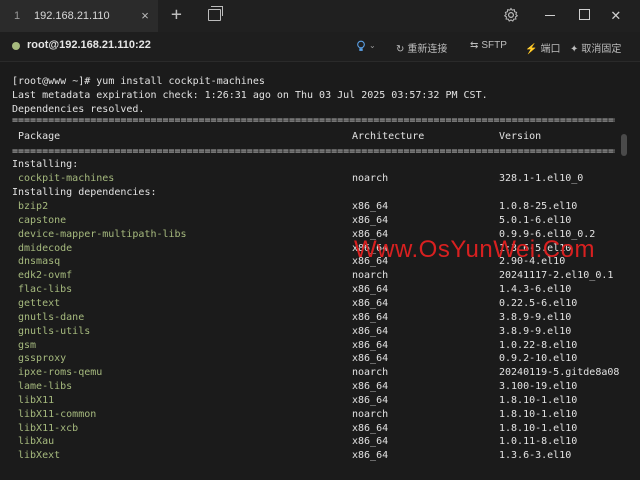  What do you see at coordinates (48, 428) in the screenshot?
I see `package-name: libX11-xcb` at bounding box center [48, 428].